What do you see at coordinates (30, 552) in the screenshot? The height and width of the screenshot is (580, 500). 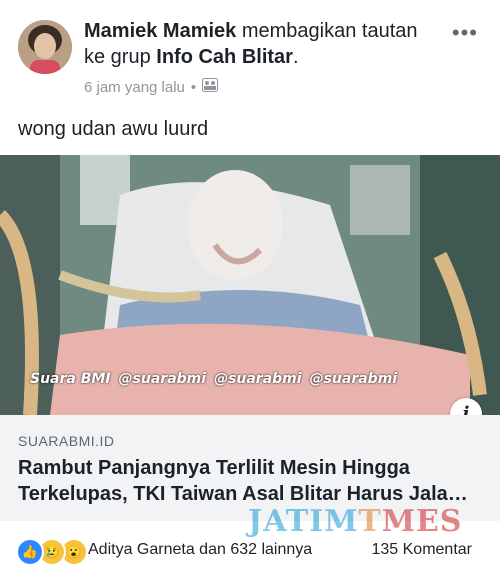 I see `like-reaction-icon: 👍` at bounding box center [30, 552].